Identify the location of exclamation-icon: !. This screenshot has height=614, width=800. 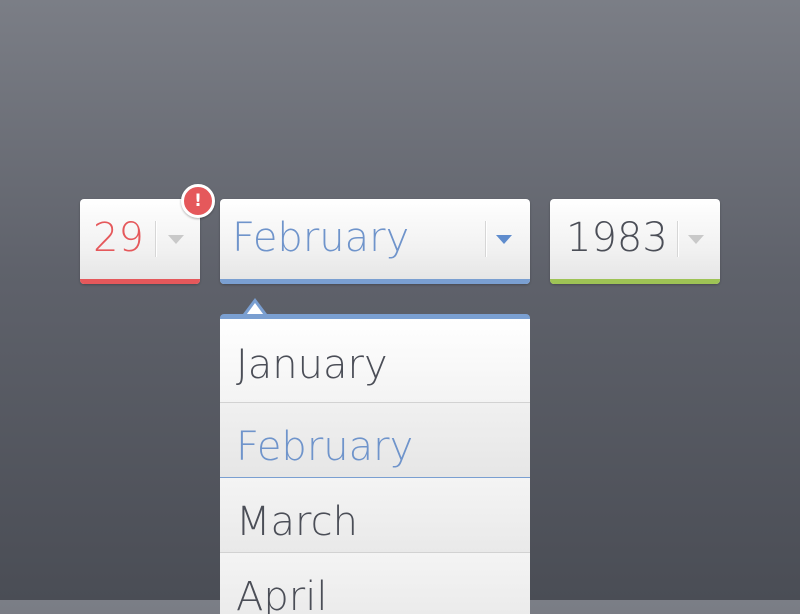
(198, 201).